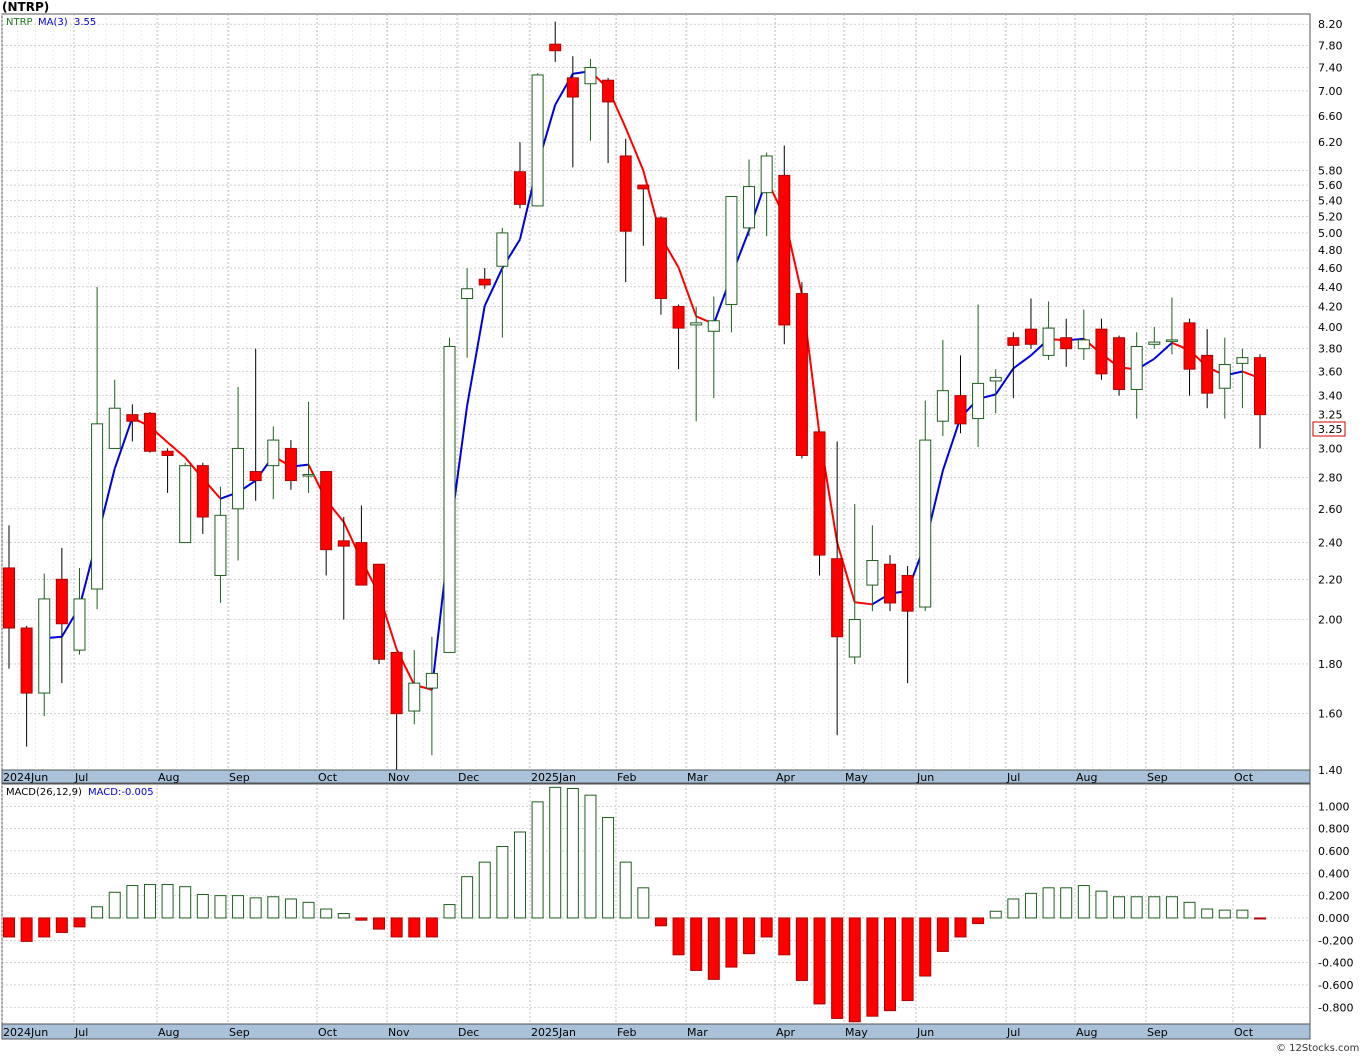 This screenshot has width=1360, height=1056. I want to click on price-tick-label: 1.80, so click(1330, 664).